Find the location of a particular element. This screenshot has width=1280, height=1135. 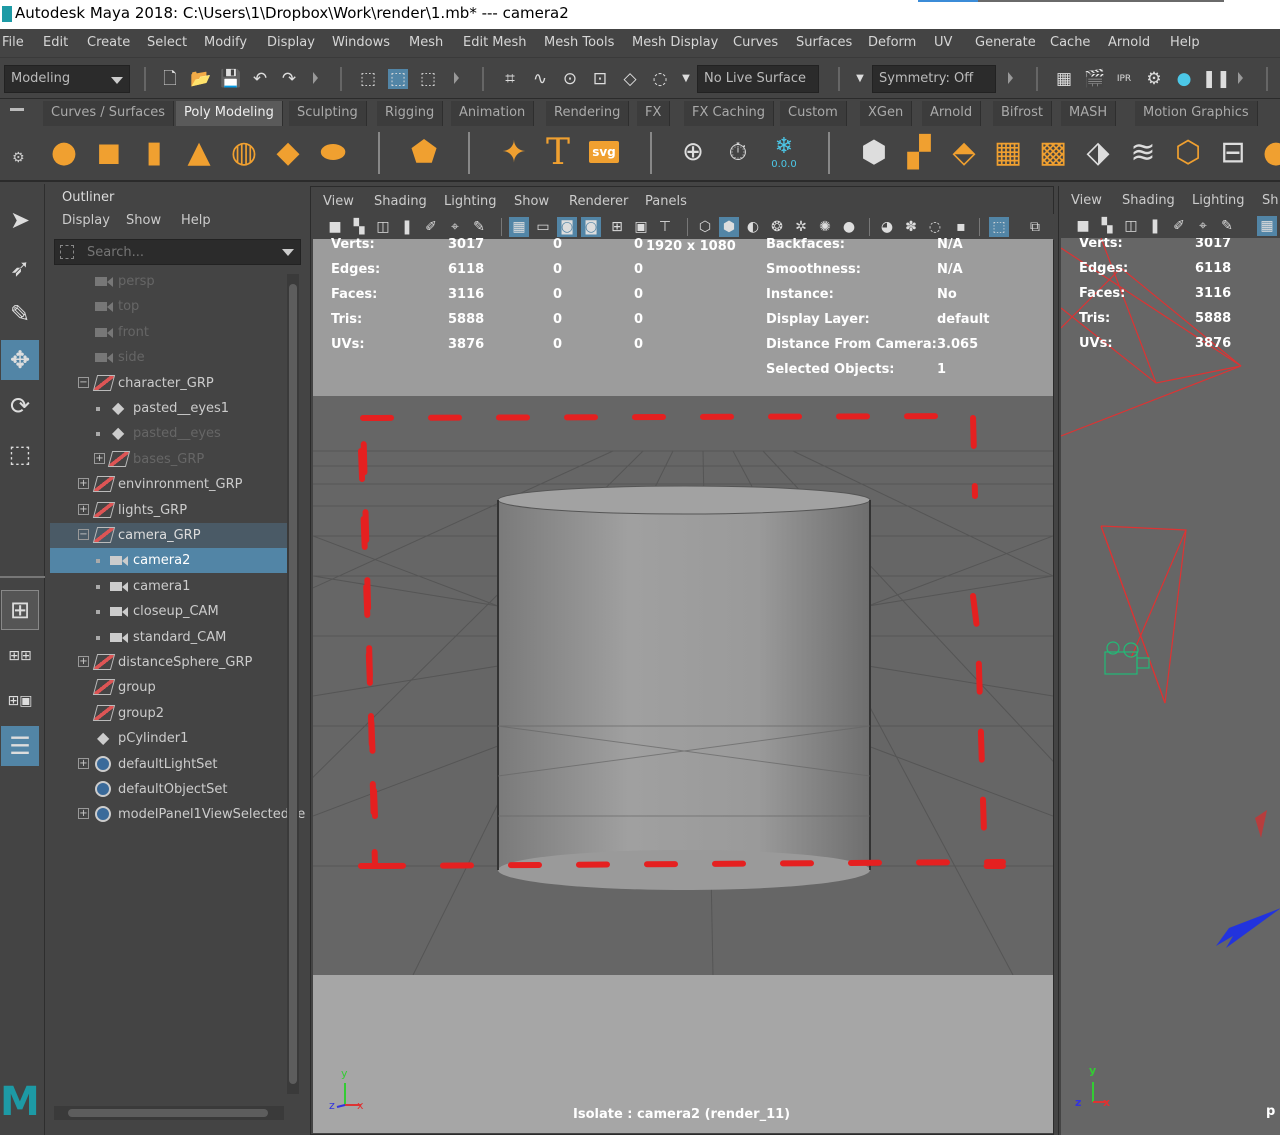

type-tool-icon: T is located at coordinates (558, 152).